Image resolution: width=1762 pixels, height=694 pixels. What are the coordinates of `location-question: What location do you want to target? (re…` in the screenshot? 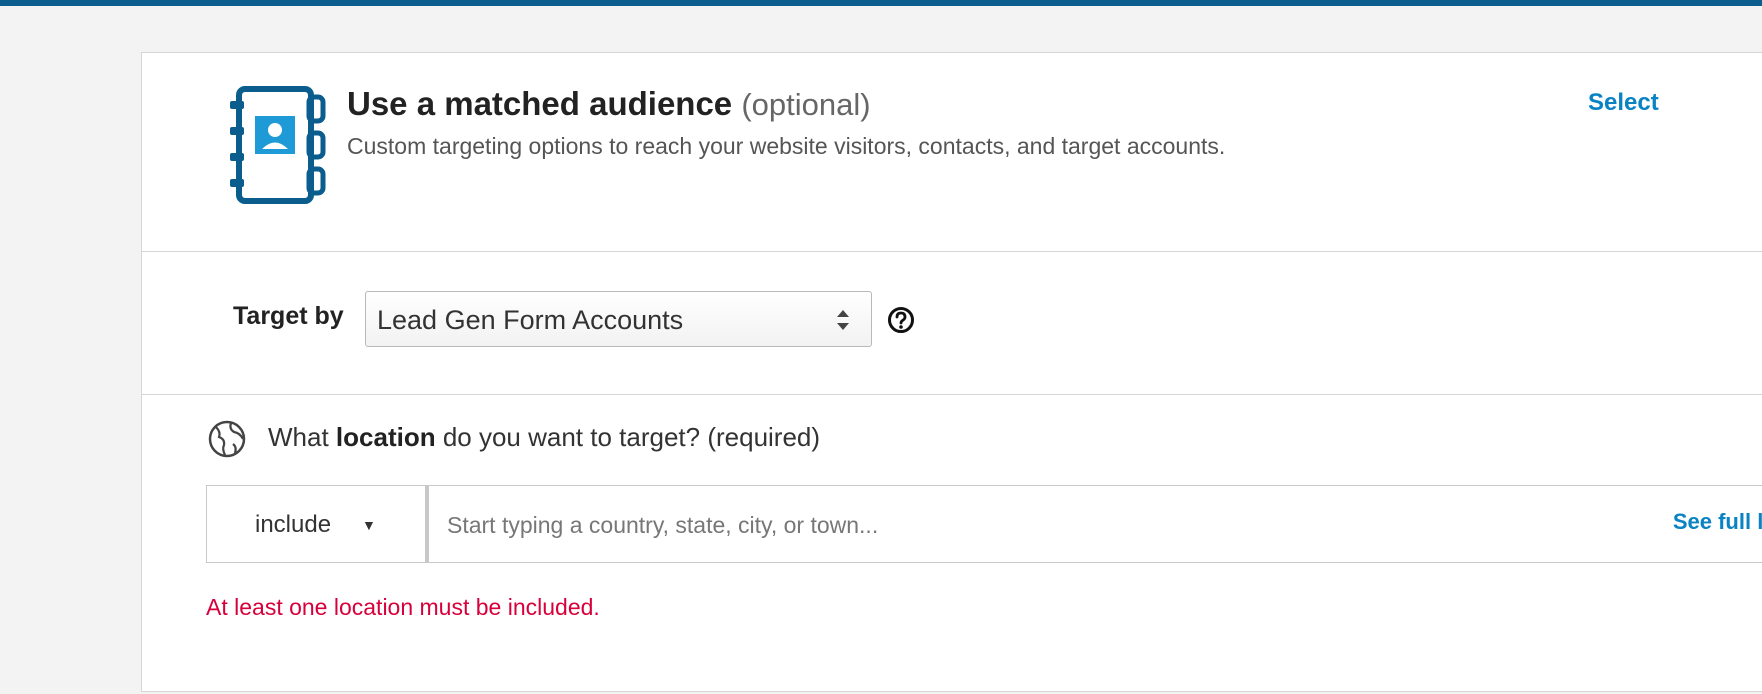 It's located at (544, 437).